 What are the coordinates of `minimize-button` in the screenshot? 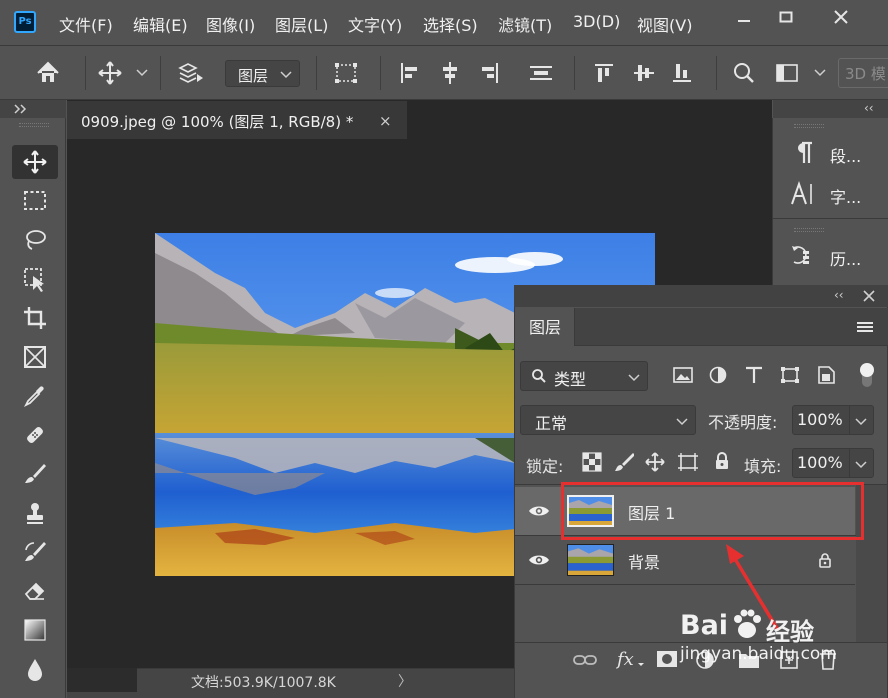 It's located at (744, 17).